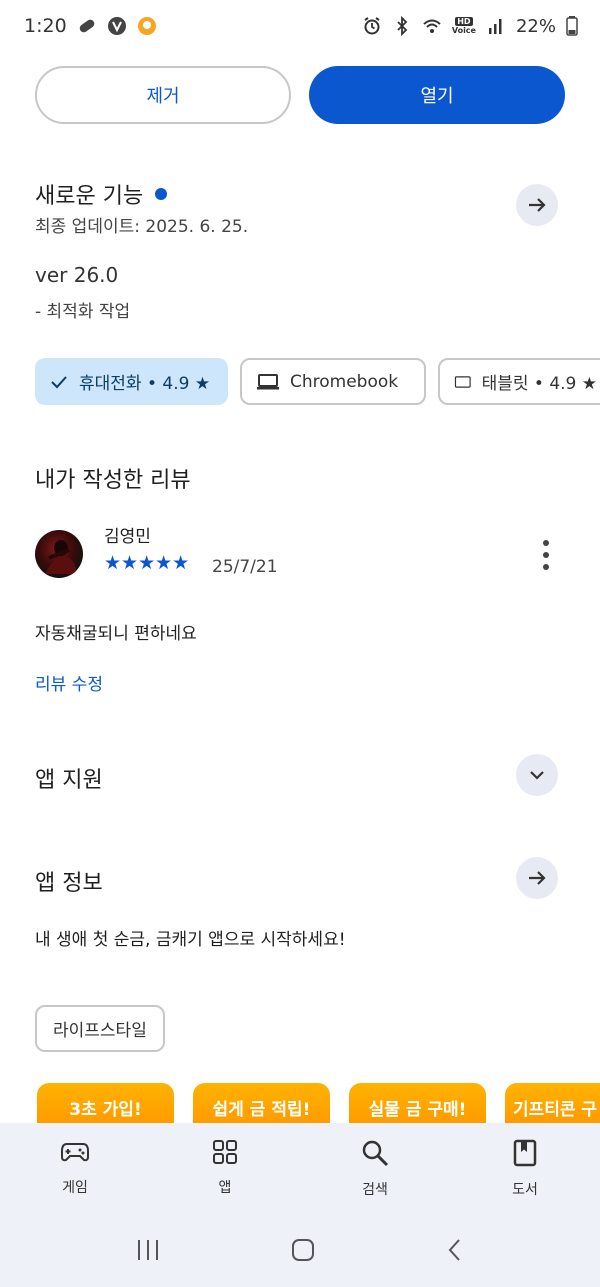 This screenshot has width=600, height=1287. I want to click on remove-label: 제거, so click(163, 96).